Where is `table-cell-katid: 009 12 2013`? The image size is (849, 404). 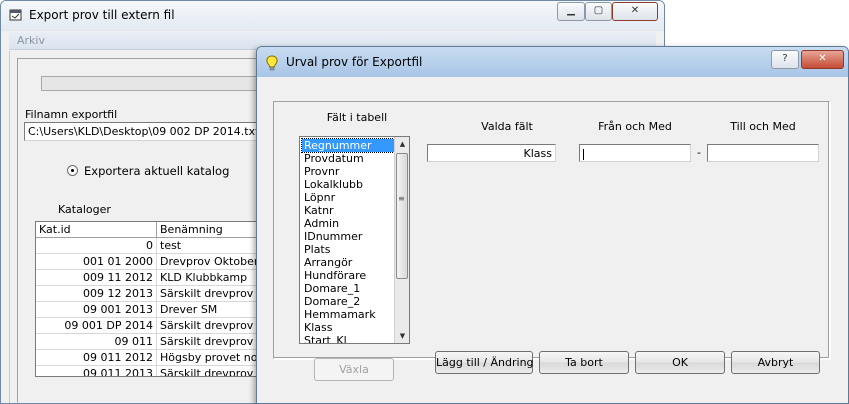 table-cell-katid: 009 12 2013 is located at coordinates (96, 294).